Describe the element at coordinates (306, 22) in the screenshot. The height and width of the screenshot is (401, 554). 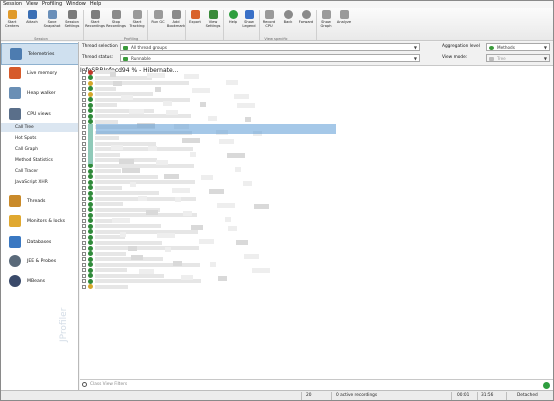
I see `forward-button: Forward` at that location.